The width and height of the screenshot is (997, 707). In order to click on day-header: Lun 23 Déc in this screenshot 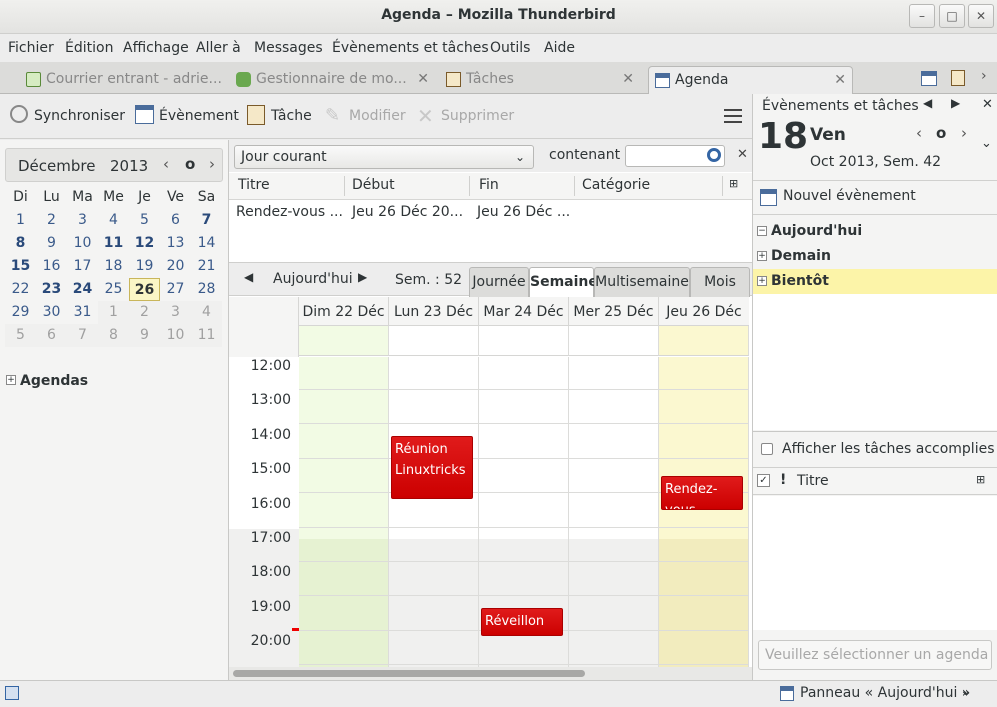, I will do `click(434, 311)`.